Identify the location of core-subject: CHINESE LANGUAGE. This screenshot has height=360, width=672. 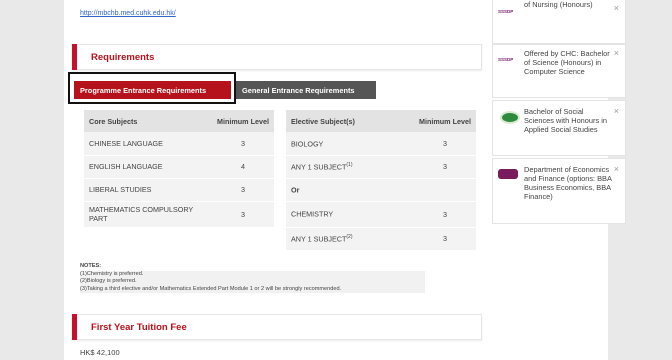
(148, 144).